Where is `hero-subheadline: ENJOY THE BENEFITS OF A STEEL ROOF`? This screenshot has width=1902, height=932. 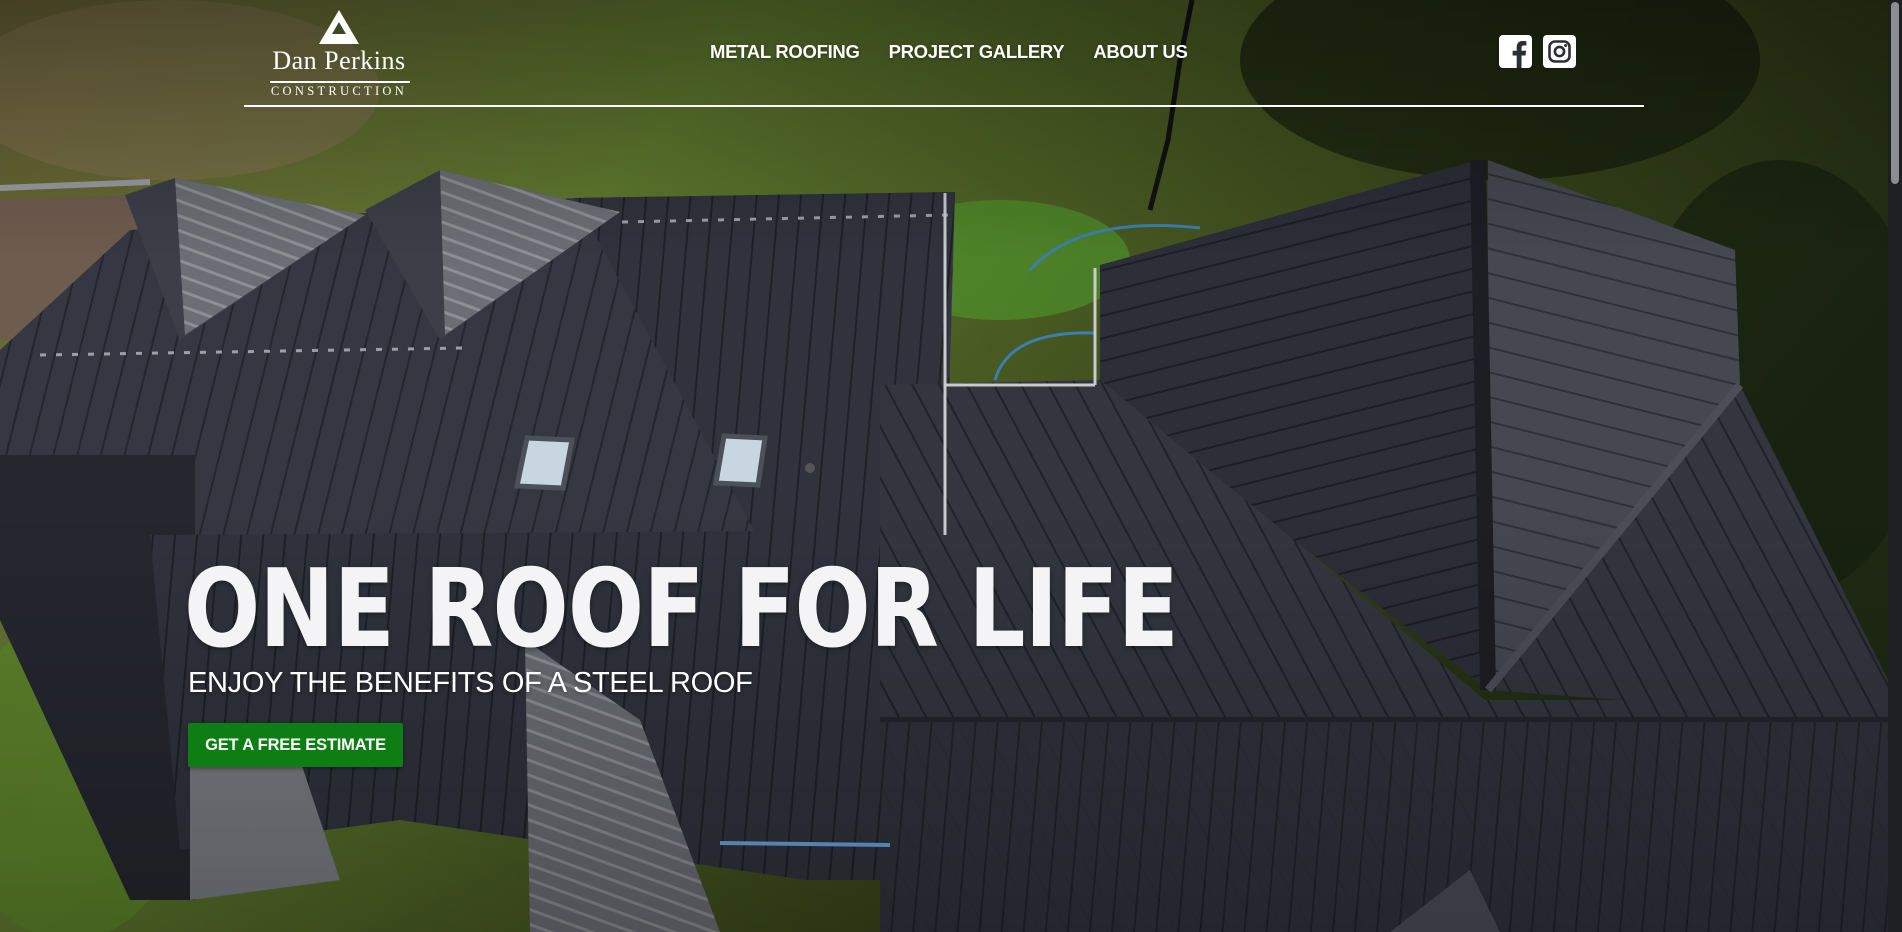
hero-subheadline: ENJOY THE BENEFITS OF A STEEL ROOF is located at coordinates (470, 683).